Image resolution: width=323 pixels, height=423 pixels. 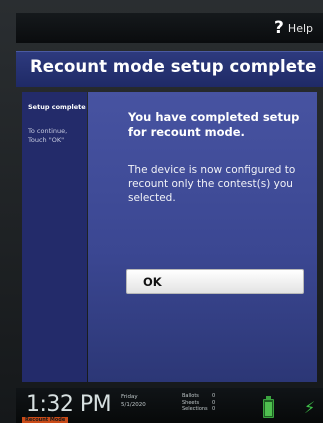 I want to click on page-title: Recount mode setup complete, so click(x=173, y=66).